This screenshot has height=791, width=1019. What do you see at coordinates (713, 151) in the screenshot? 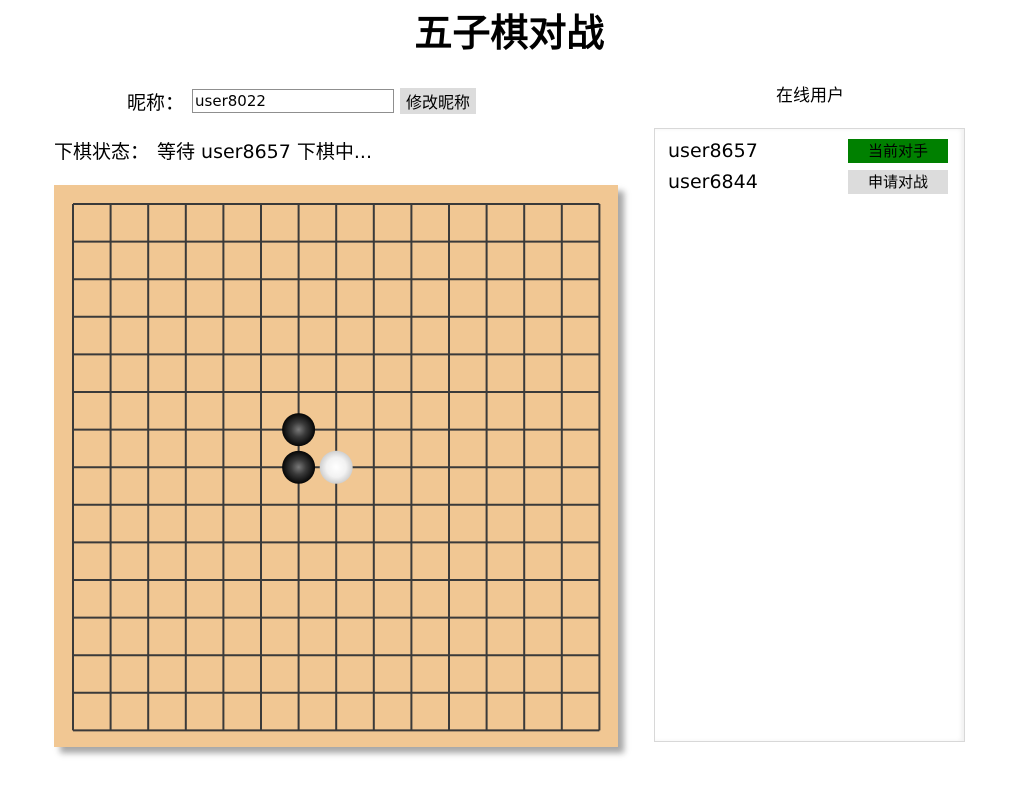
I see `user-name: user8657` at bounding box center [713, 151].